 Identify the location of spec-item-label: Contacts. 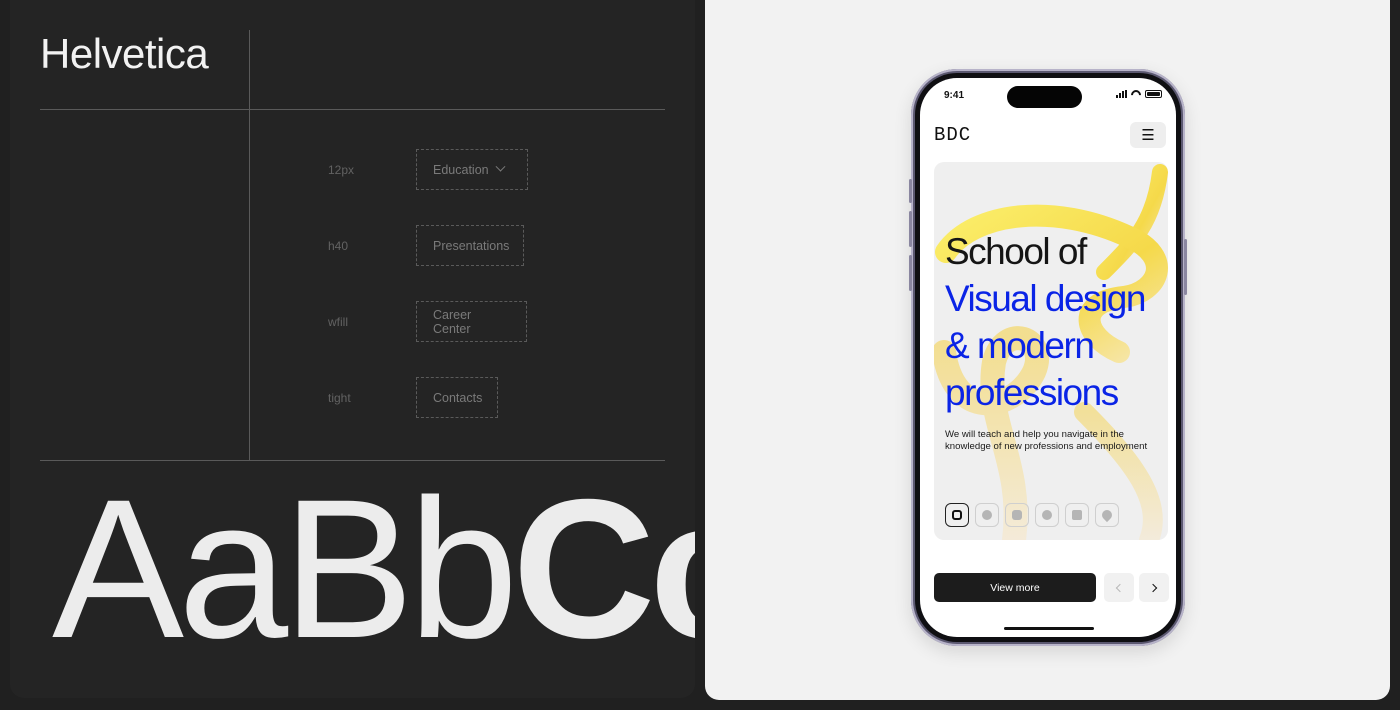
(458, 397).